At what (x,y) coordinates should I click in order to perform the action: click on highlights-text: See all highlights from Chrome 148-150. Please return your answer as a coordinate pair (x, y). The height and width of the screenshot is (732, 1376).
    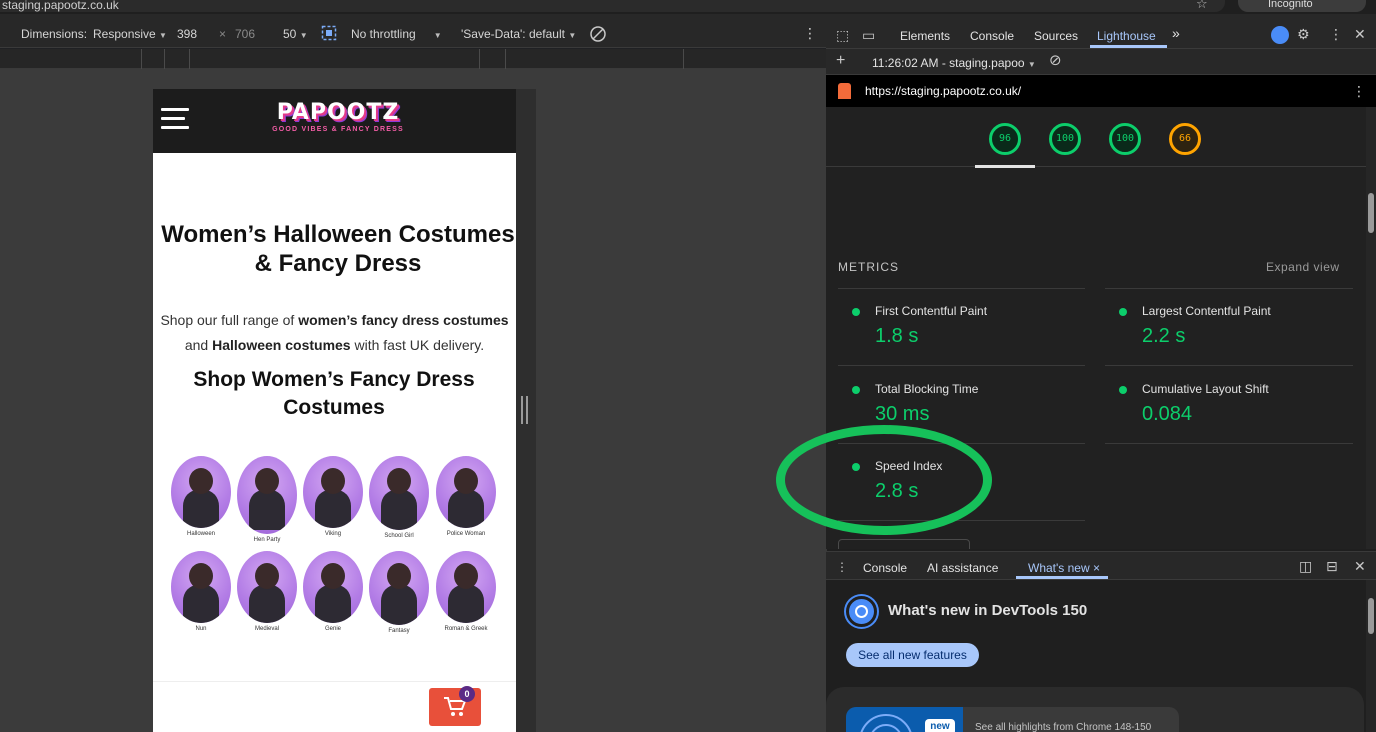
    Looking at the image, I should click on (1063, 727).